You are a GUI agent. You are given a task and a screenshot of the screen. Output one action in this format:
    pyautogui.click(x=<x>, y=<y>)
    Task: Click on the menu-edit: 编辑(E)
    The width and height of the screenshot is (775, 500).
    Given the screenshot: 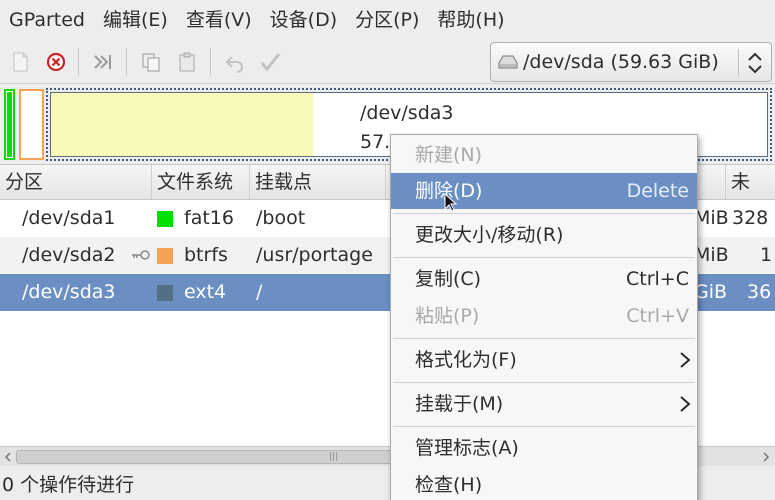 What is the action you would take?
    pyautogui.click(x=135, y=20)
    